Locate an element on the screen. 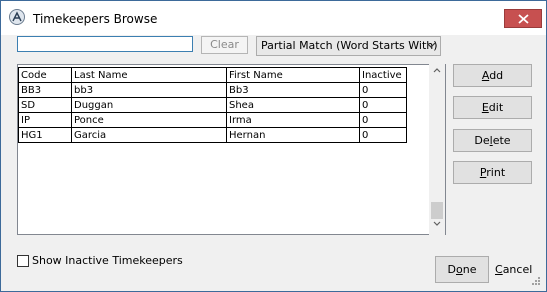 This screenshot has width=547, height=292. table-row: HG1 Garcia Hernan 0 is located at coordinates (212, 135).